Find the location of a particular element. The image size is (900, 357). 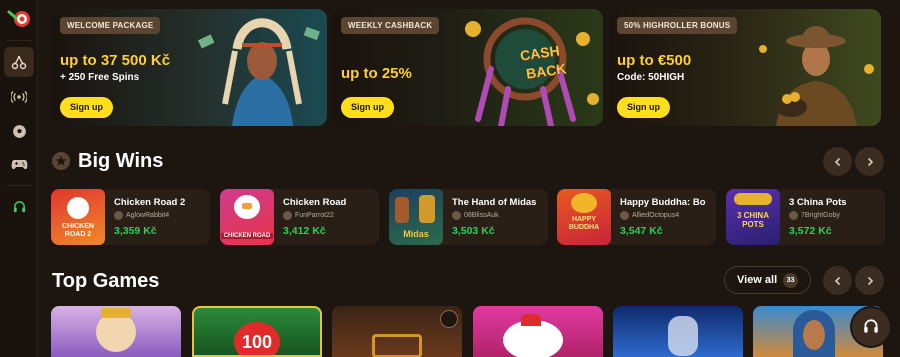

promo-title: up to €500 is located at coordinates (654, 60).